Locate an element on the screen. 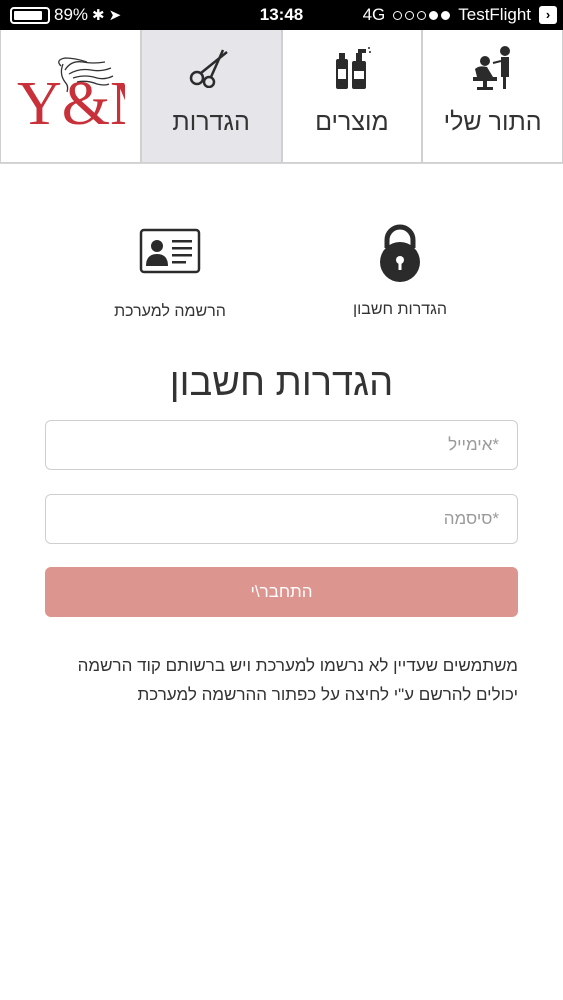  top-nav: התור שלי מוצרים הגדרות Y& is located at coordinates (281, 97).